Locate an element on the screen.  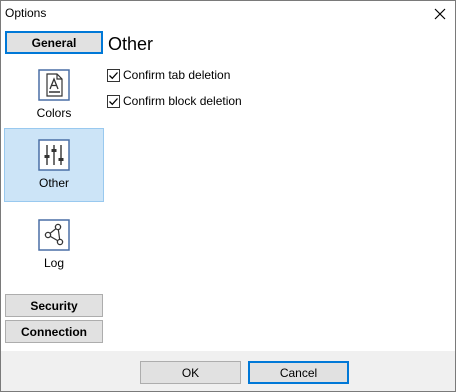
category-colors: Colors is located at coordinates (54, 96).